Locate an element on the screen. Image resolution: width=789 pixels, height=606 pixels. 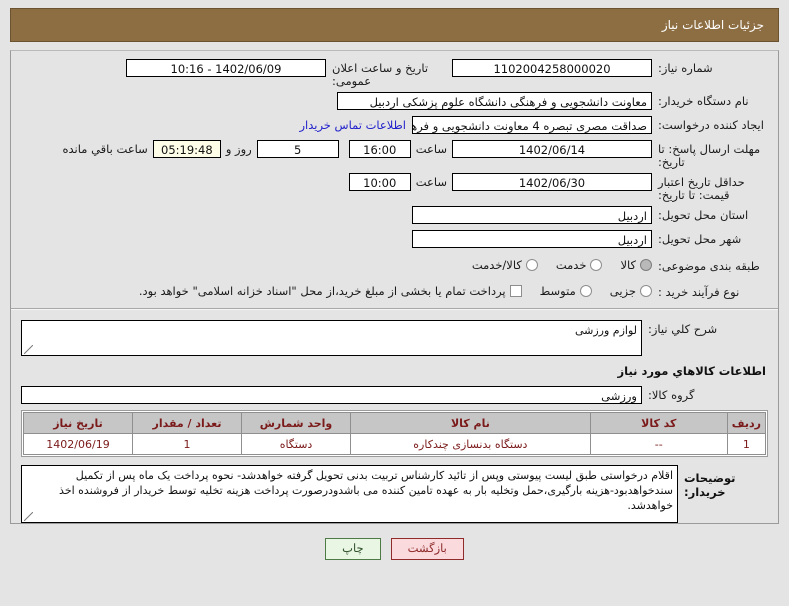
price-validity-time: 10:00 is located at coordinates (379, 182).